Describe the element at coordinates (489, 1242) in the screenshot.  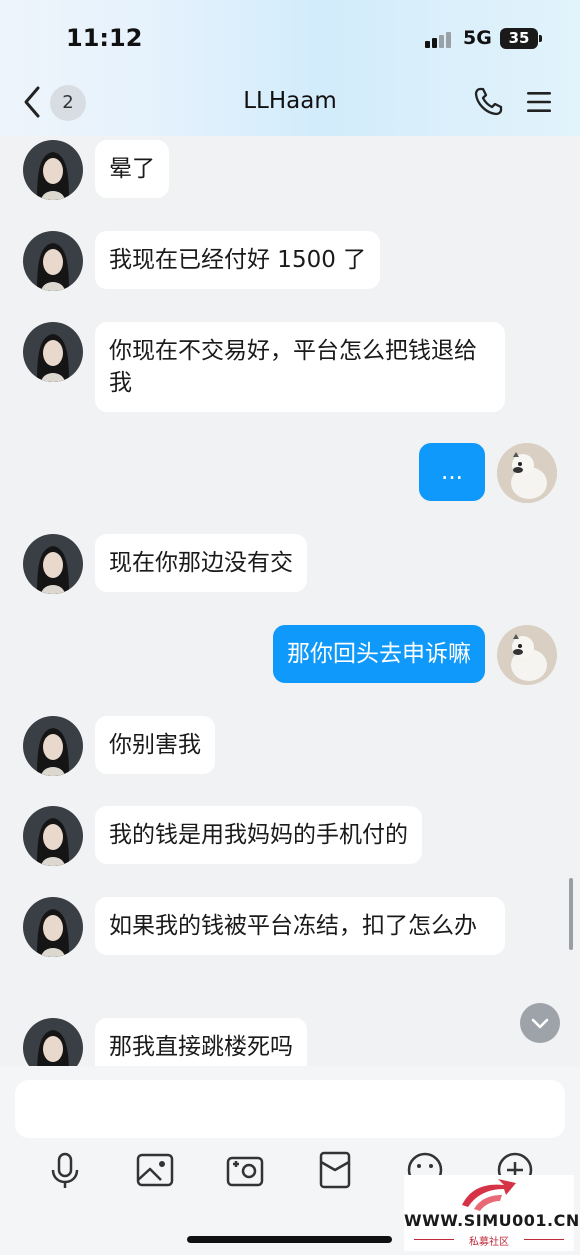
I see `watermark-subtitle: 私募社区` at that location.